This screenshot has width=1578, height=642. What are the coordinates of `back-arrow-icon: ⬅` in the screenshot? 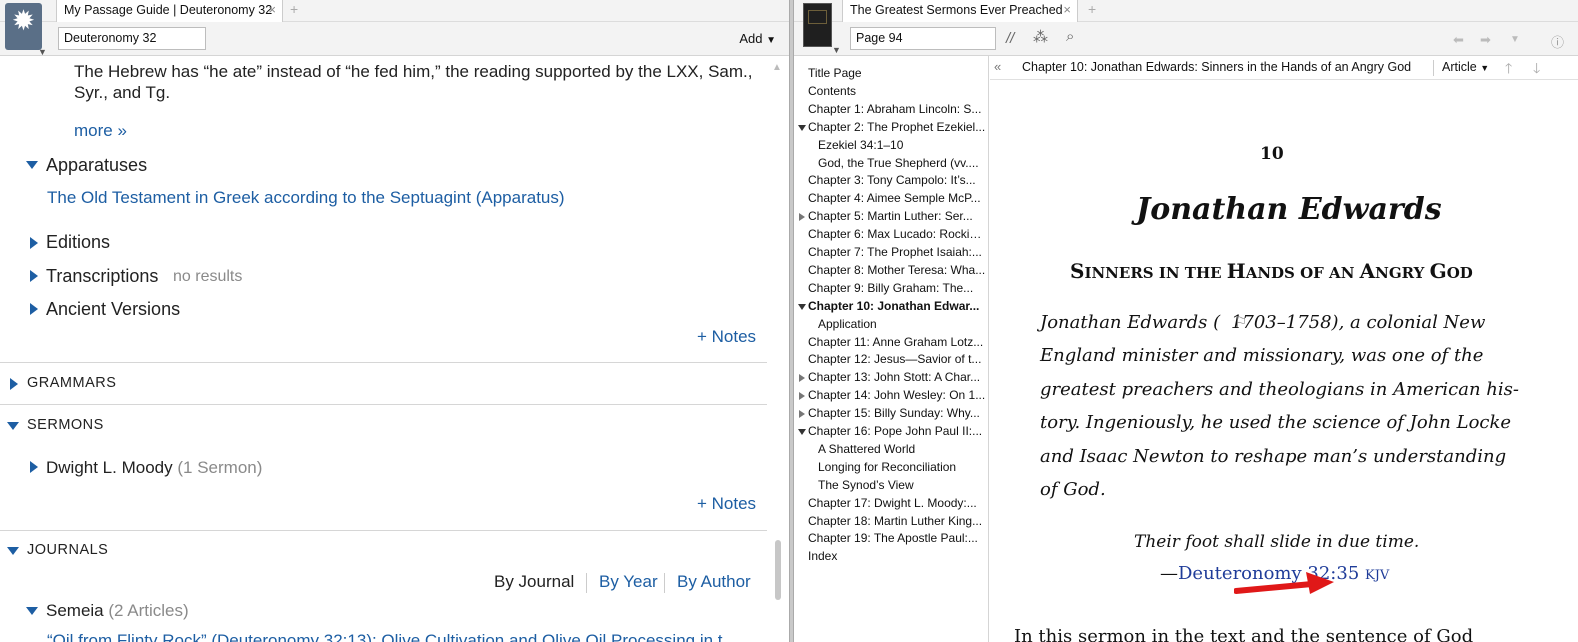 It's located at (1458, 40).